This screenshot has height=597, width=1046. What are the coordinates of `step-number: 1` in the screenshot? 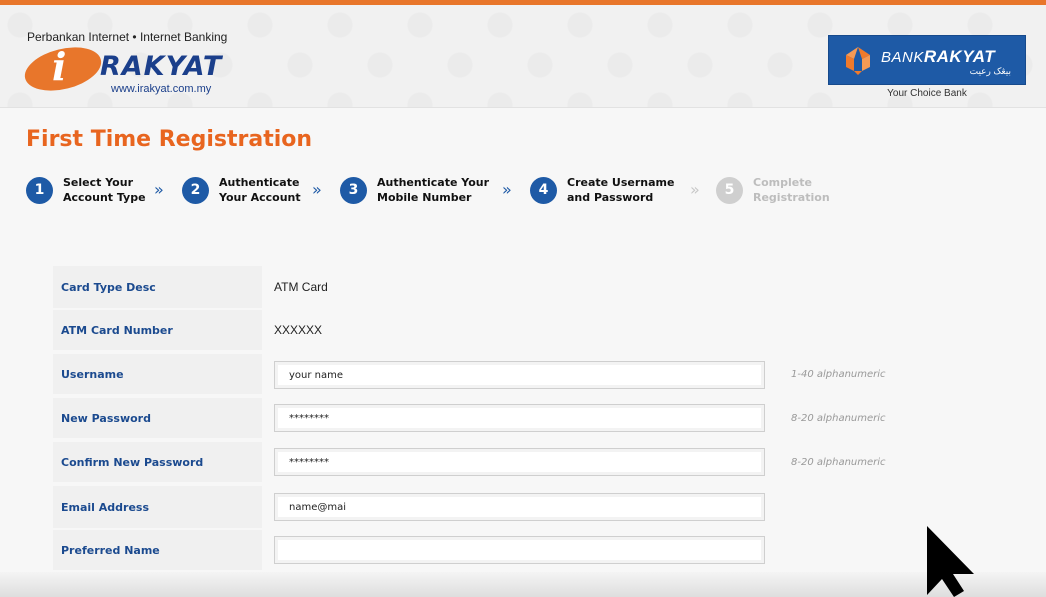 It's located at (39, 190).